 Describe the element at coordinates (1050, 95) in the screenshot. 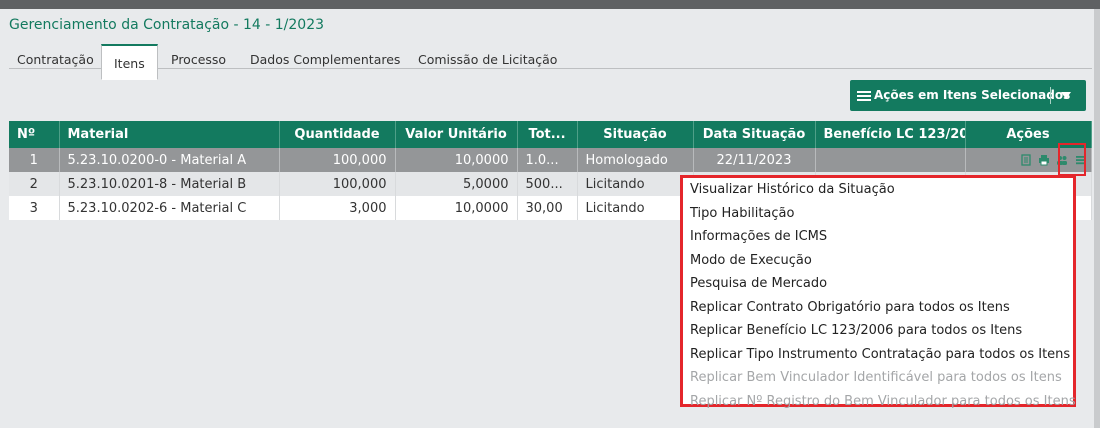

I see `button-separator` at that location.